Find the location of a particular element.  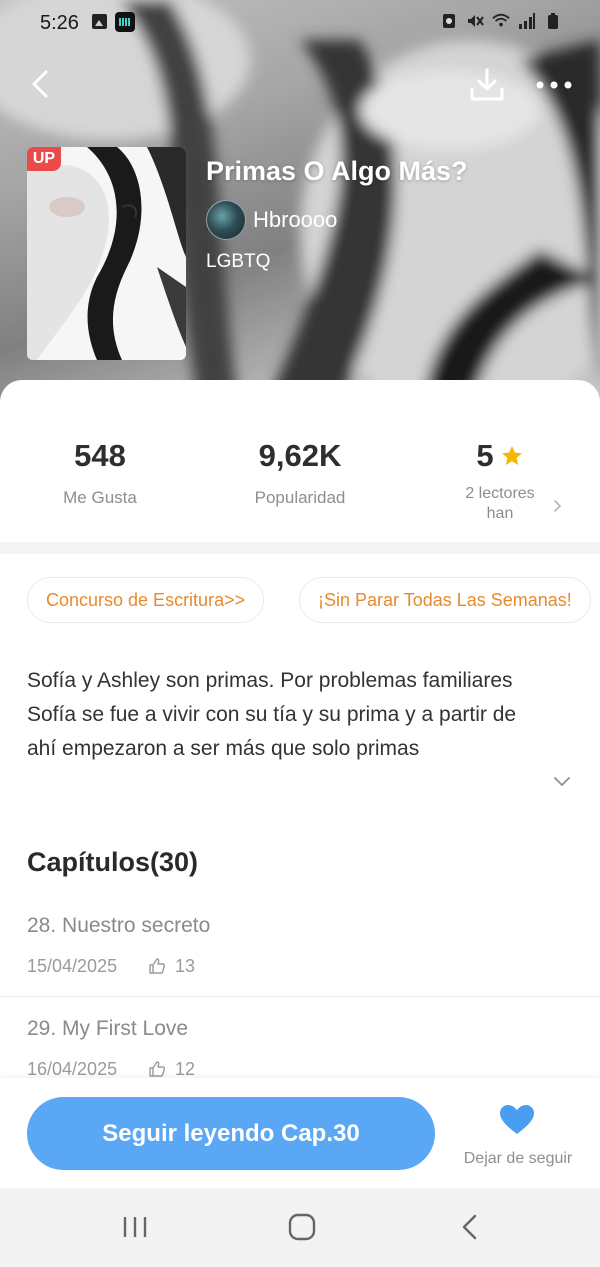

more-dots-icon is located at coordinates (554, 85).